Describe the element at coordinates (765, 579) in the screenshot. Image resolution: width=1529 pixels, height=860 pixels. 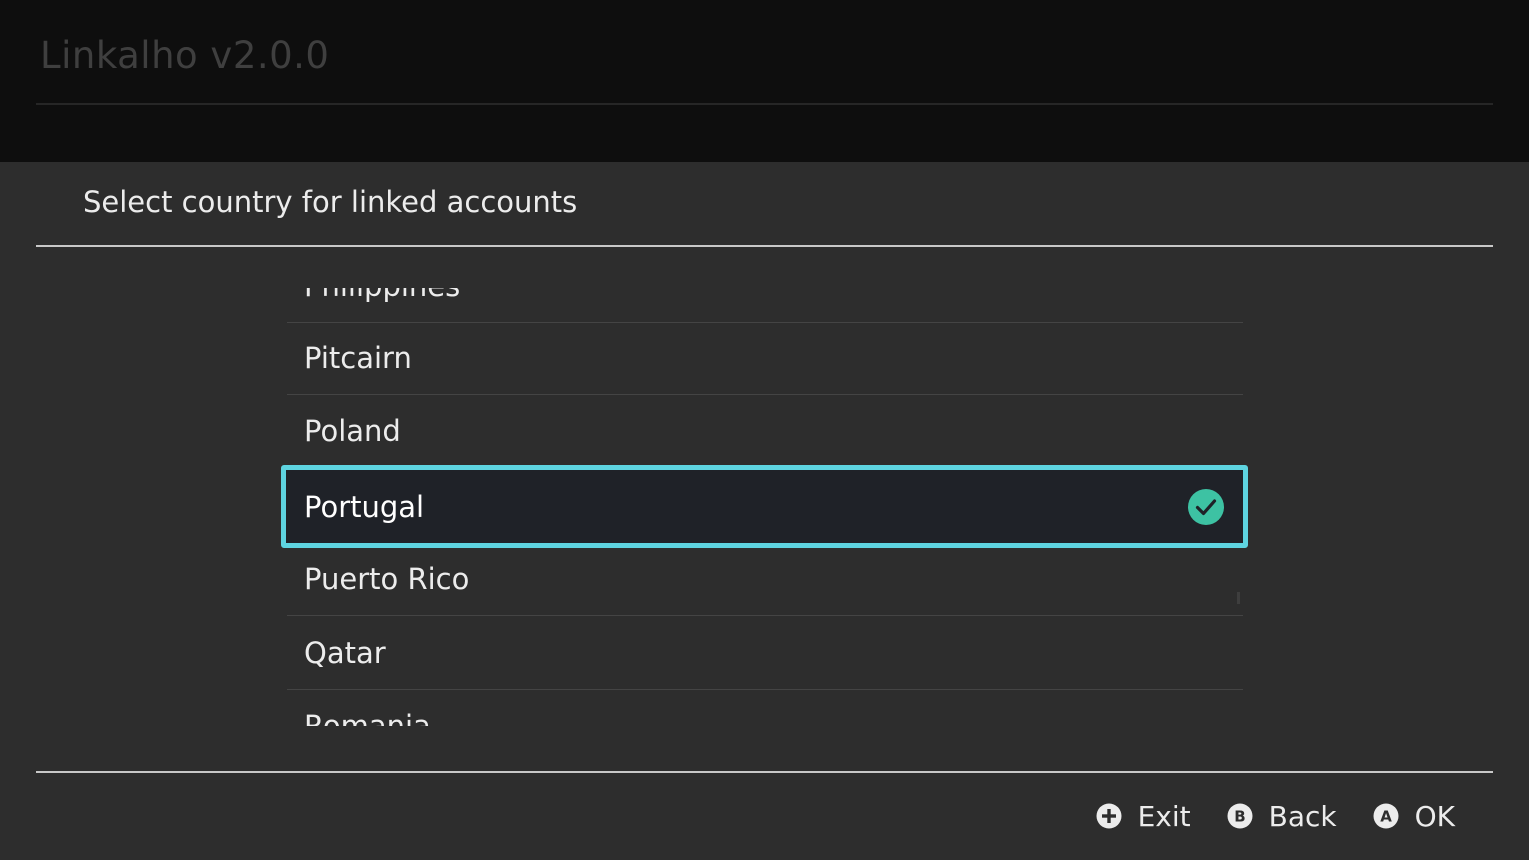
I see `list-item-puerto-rico: Puerto Rico` at that location.